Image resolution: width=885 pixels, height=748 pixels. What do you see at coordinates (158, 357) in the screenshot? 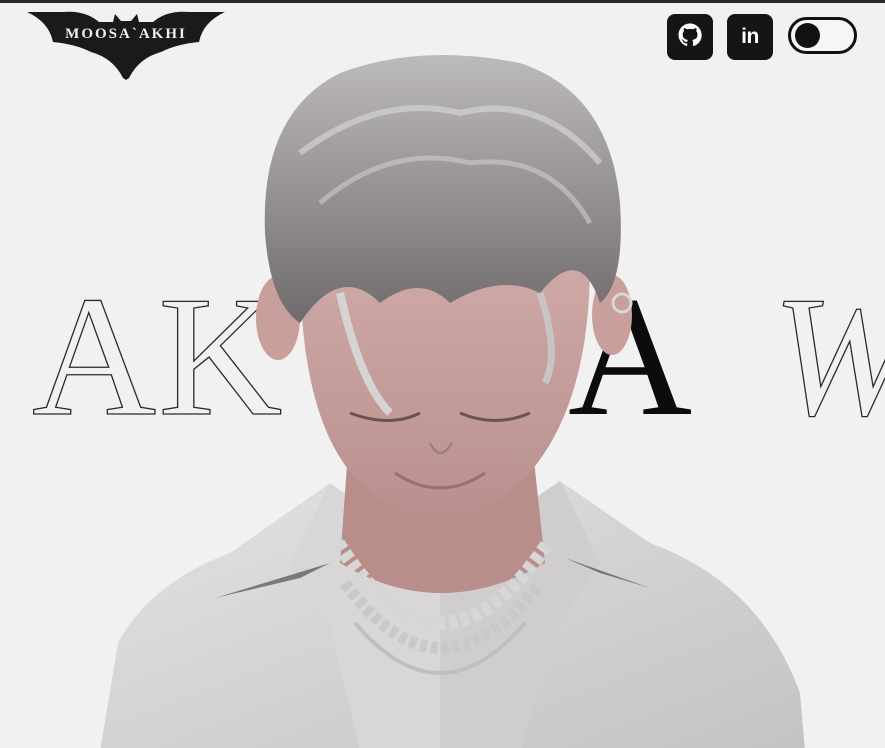
I see `marquee-text-outline: AK` at bounding box center [158, 357].